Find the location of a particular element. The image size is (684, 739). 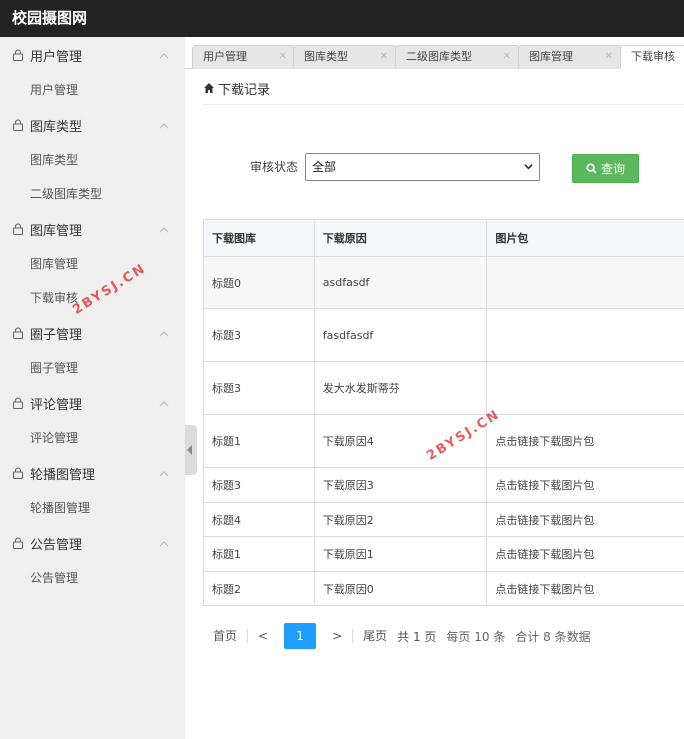

sidebar-group-header: 轮播图管理 is located at coordinates (92, 473).